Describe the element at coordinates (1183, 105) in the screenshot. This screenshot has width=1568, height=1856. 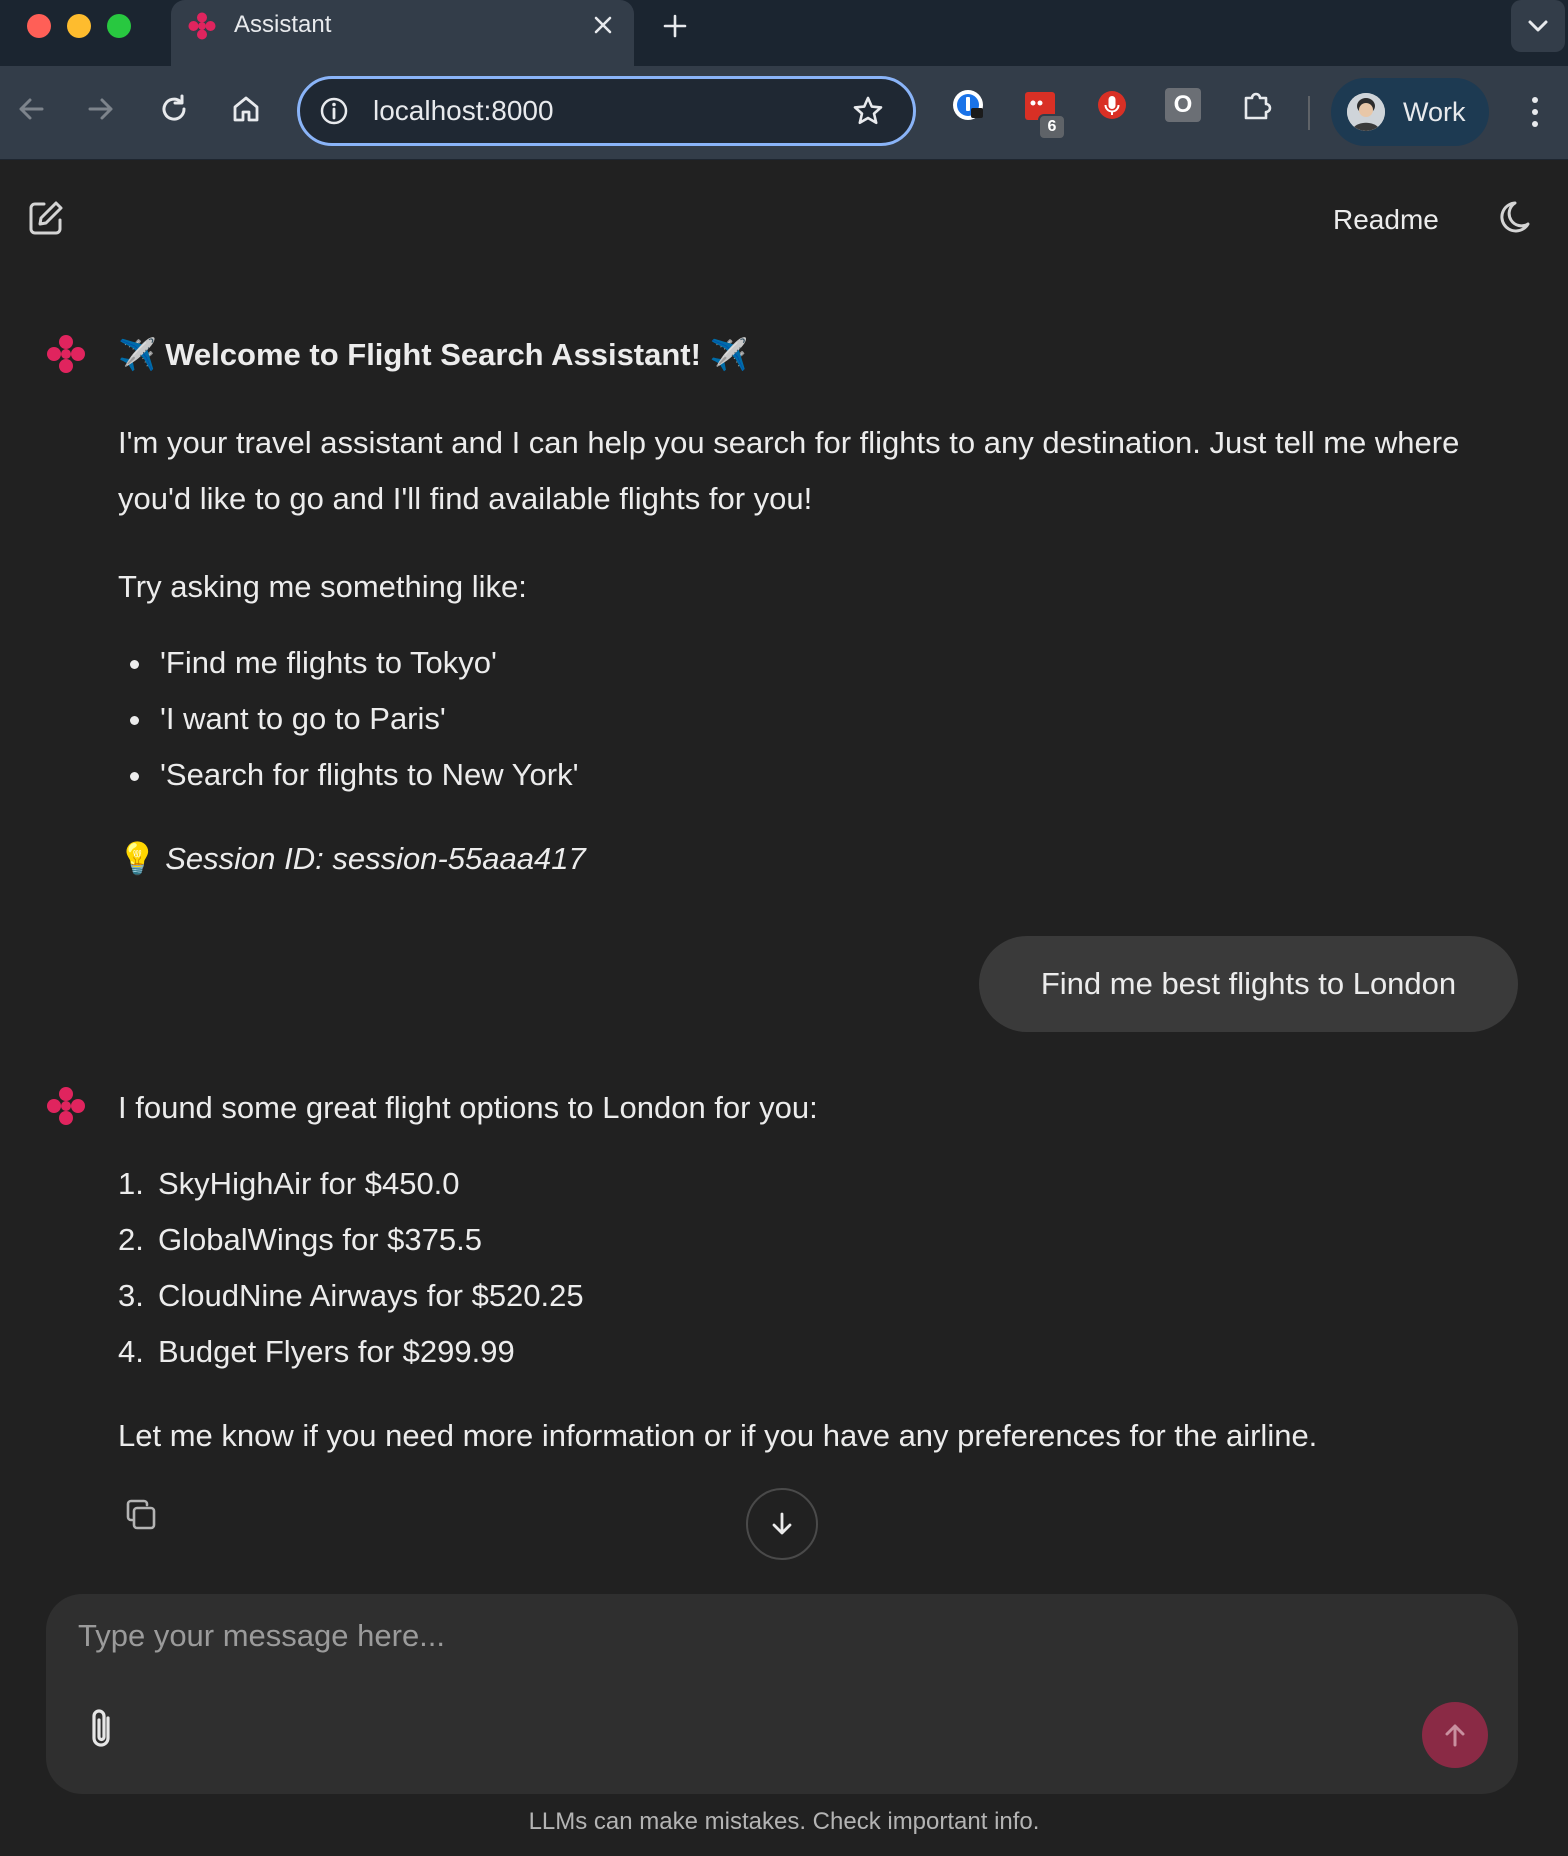
I see `o-extension-icon: O` at that location.